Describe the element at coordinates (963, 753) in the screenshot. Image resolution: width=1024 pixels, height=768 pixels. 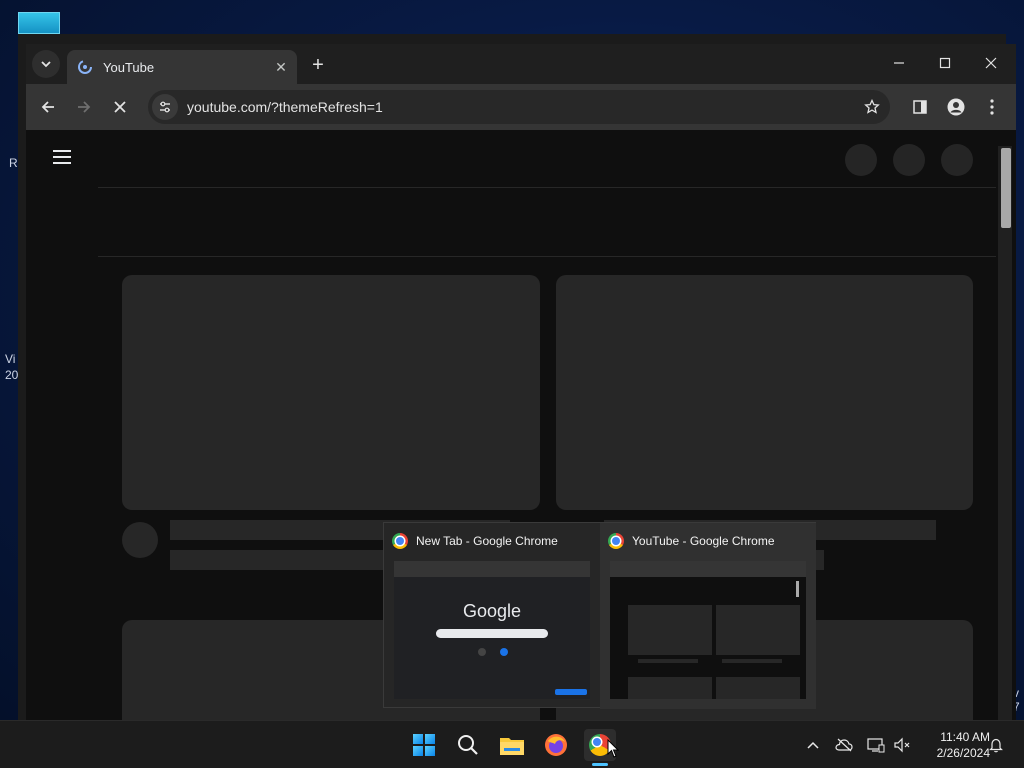
I see `clock-date: 2/26/2024` at that location.